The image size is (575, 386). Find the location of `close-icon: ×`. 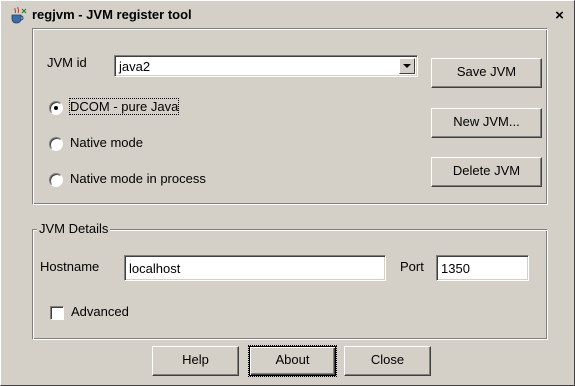

close-icon: × is located at coordinates (559, 15).